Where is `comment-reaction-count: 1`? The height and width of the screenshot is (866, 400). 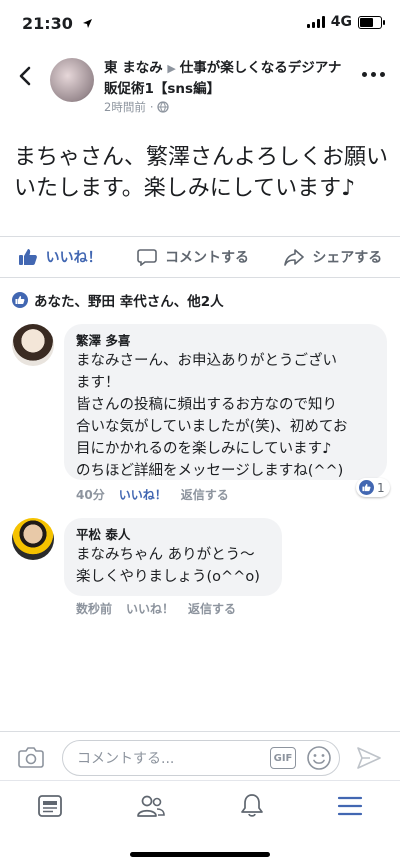 comment-reaction-count: 1 is located at coordinates (373, 487).